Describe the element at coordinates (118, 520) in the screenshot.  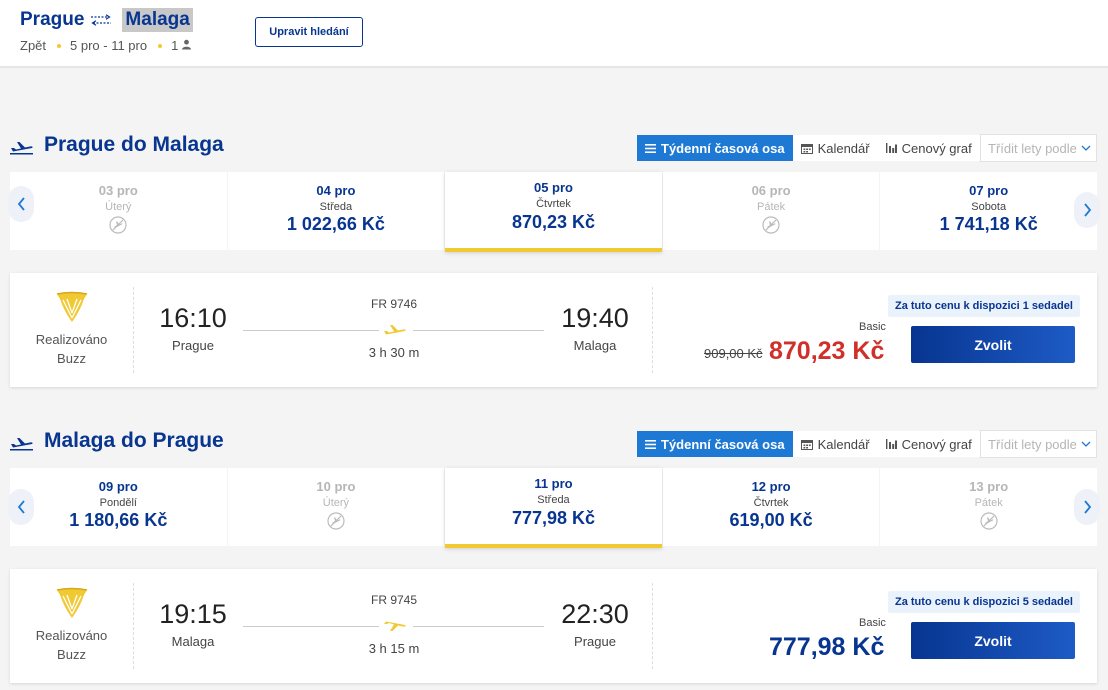
I see `day-price: 1 180,66 Kč` at that location.